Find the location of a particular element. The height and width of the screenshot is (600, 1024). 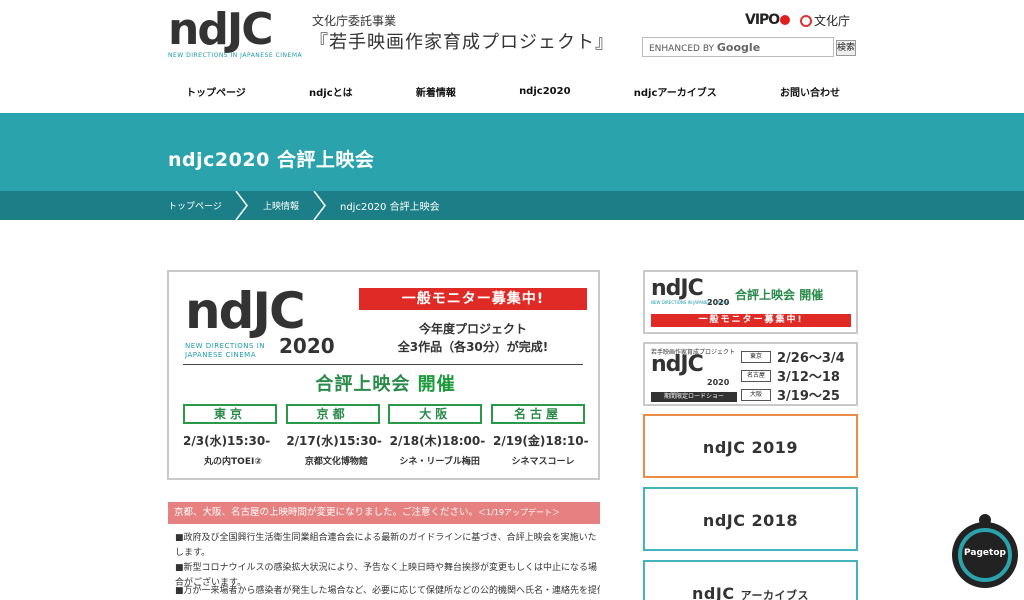

s1-logo: ndJC is located at coordinates (677, 288).